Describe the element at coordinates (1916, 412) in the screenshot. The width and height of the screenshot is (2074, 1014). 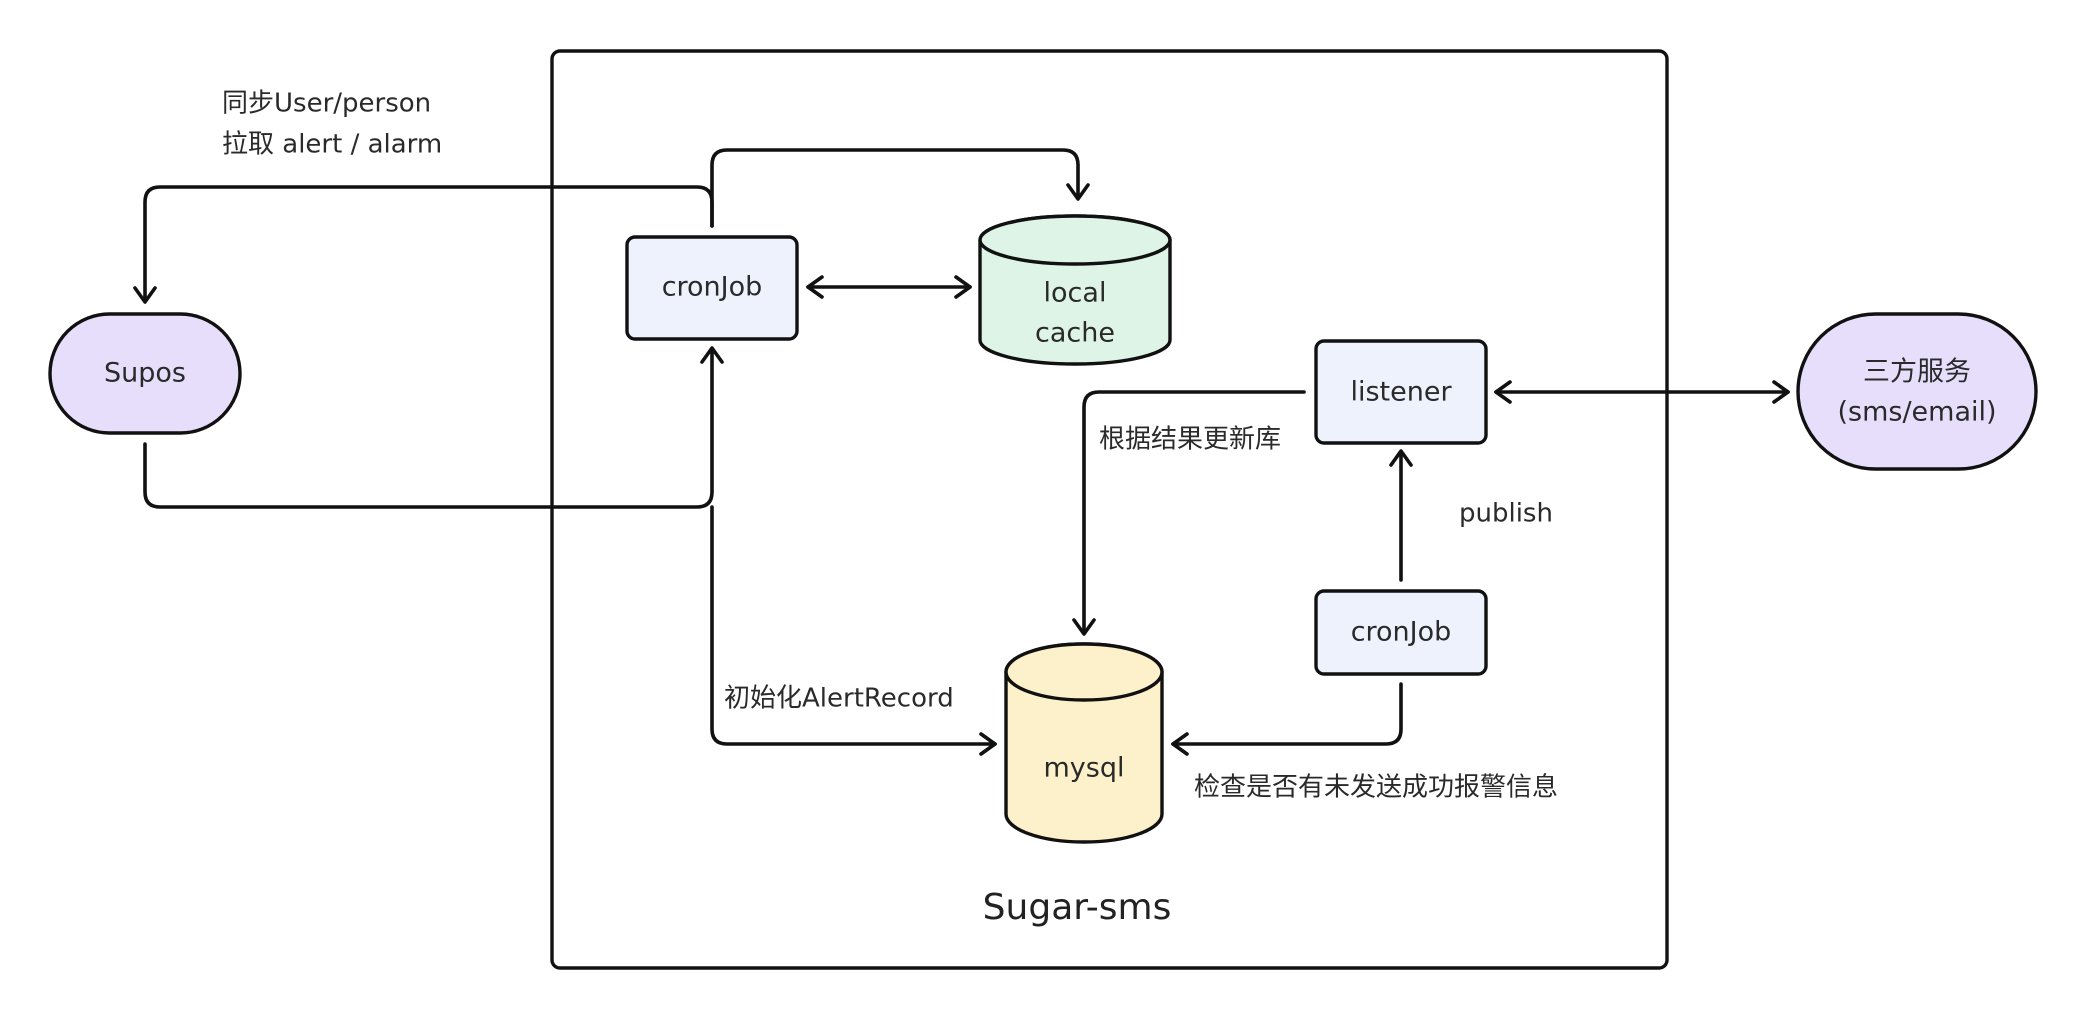
I see `third-party-label-line2: (sms/email)` at that location.